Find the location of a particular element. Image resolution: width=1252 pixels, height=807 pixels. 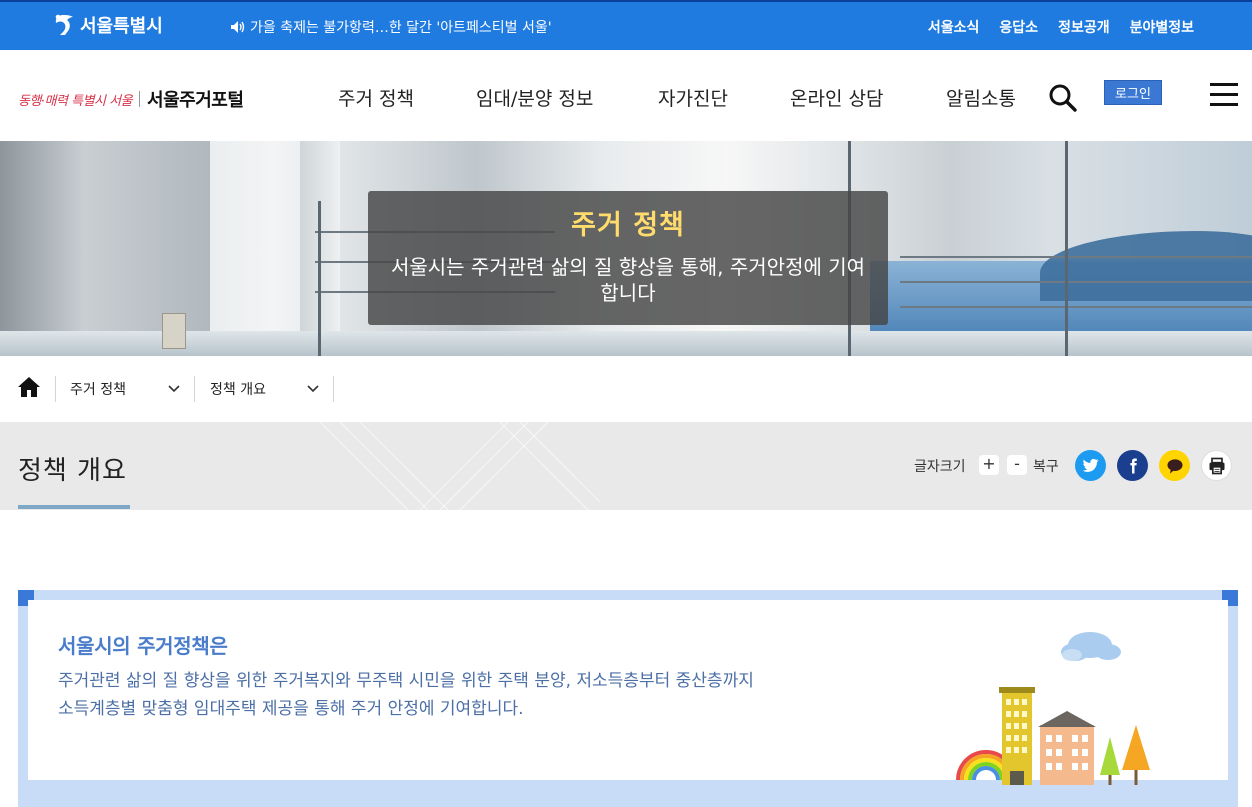

hamburger-icon is located at coordinates (1224, 84).